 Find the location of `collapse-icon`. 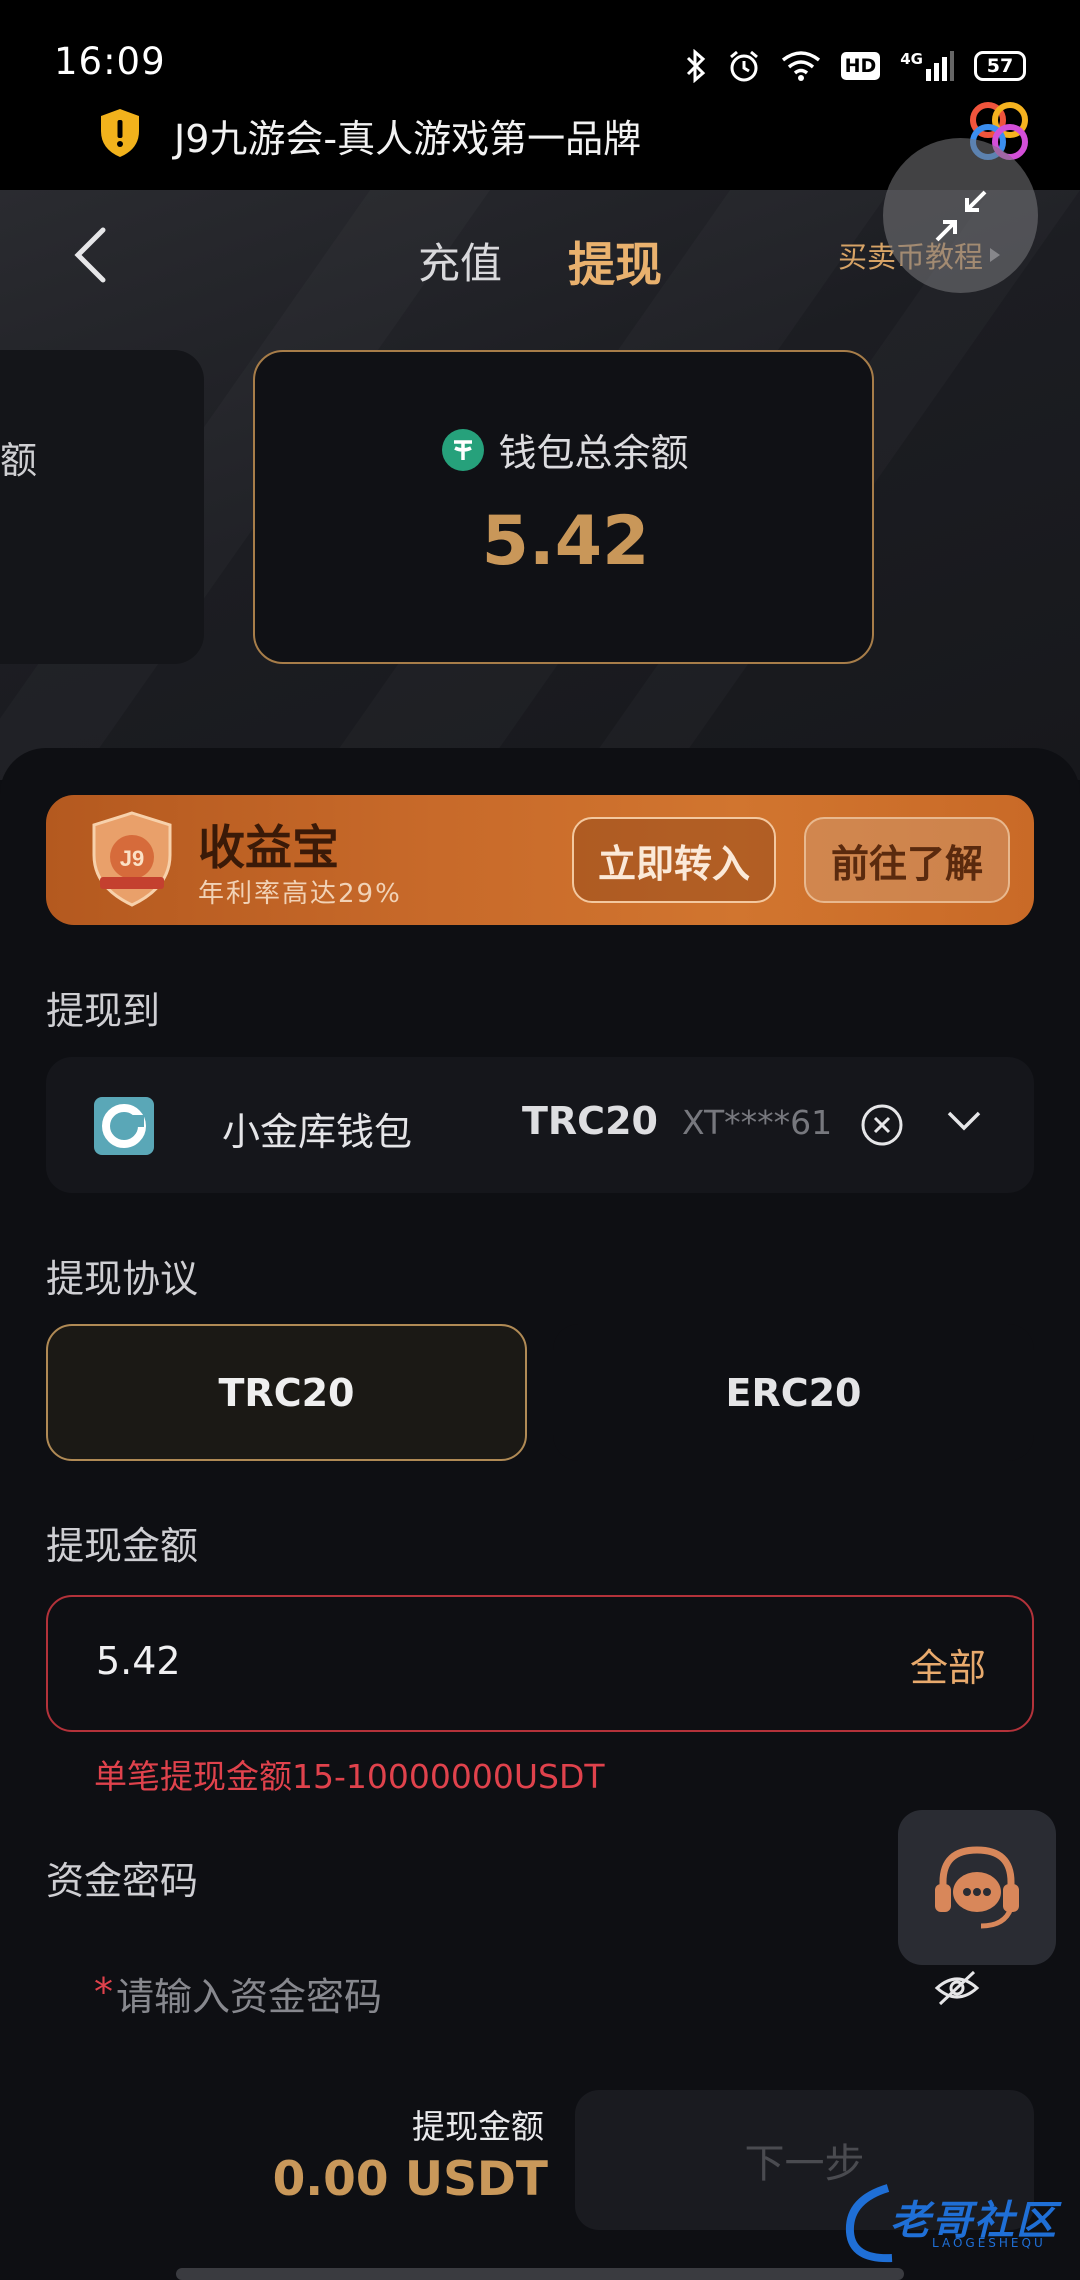

collapse-icon is located at coordinates (960, 215).